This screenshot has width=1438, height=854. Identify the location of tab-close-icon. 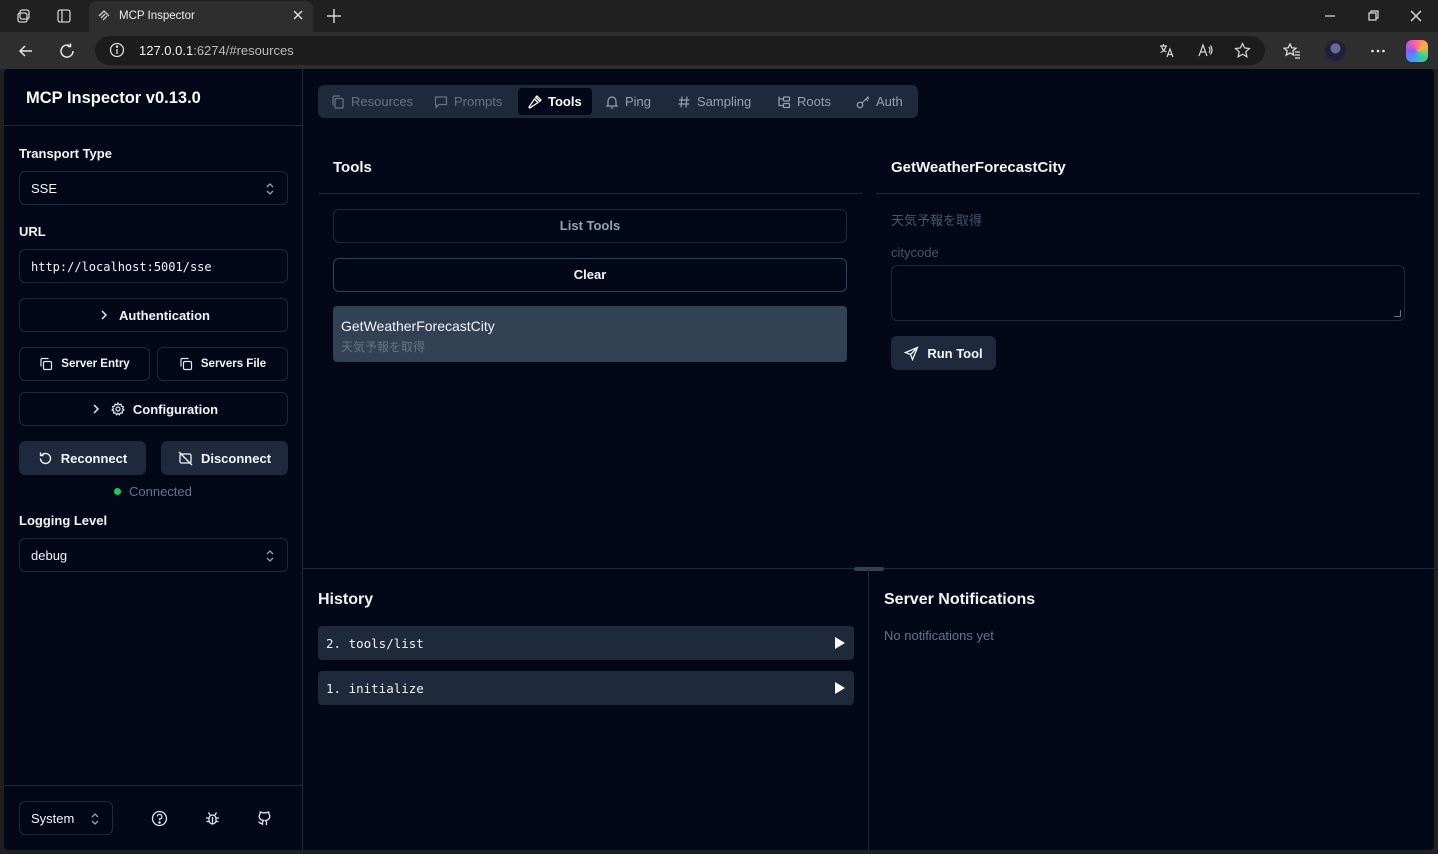
(298, 15).